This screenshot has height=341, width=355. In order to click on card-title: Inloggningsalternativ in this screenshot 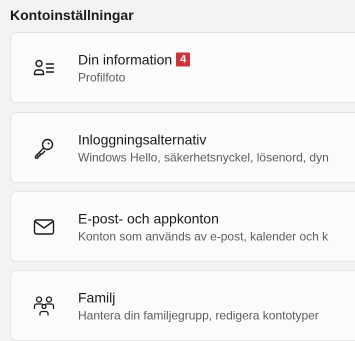, I will do `click(142, 139)`.